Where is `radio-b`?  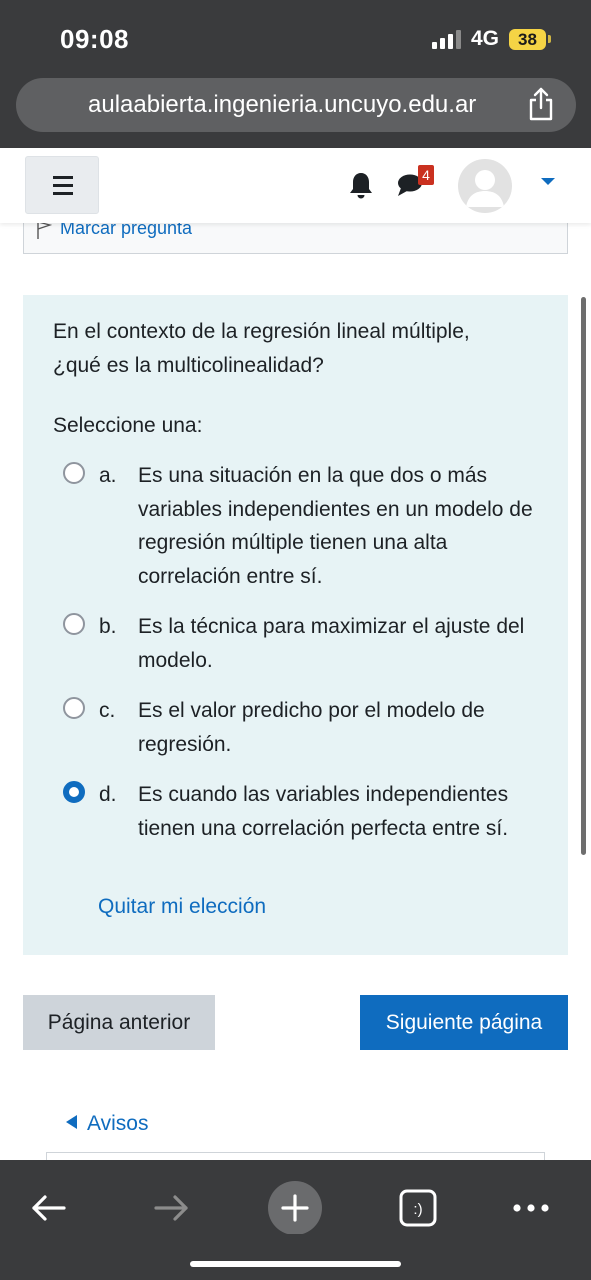 radio-b is located at coordinates (74, 624).